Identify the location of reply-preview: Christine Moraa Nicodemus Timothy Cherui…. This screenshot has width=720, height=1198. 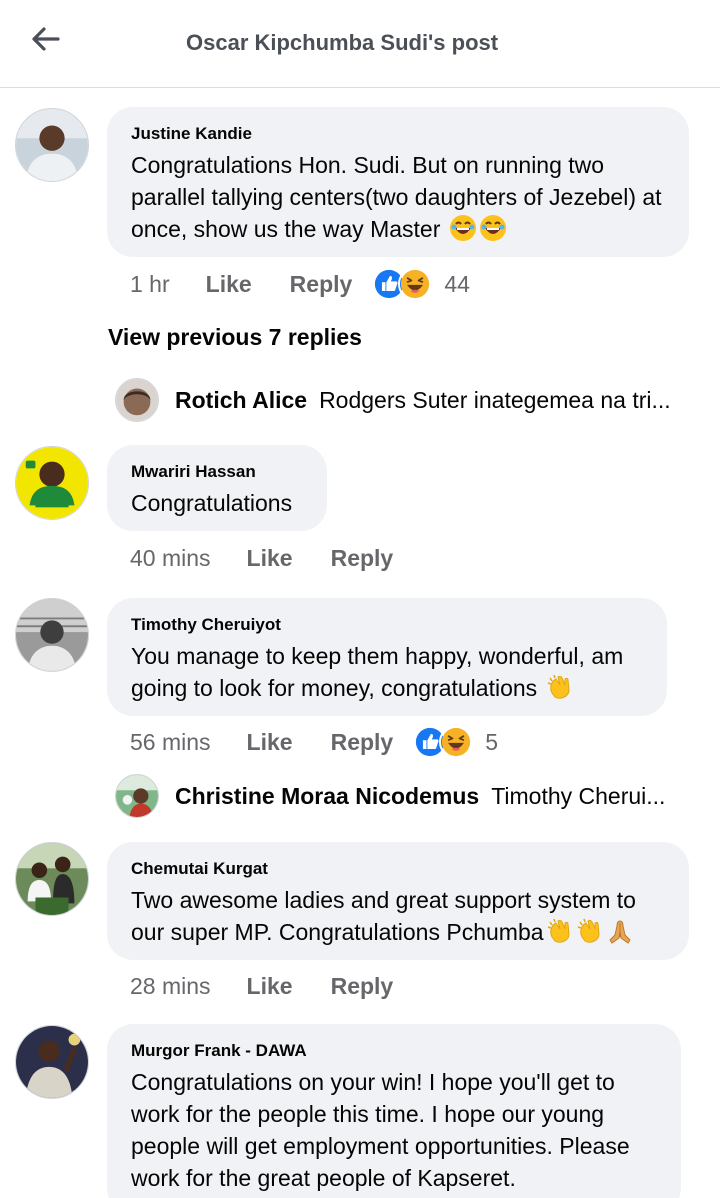
(390, 796).